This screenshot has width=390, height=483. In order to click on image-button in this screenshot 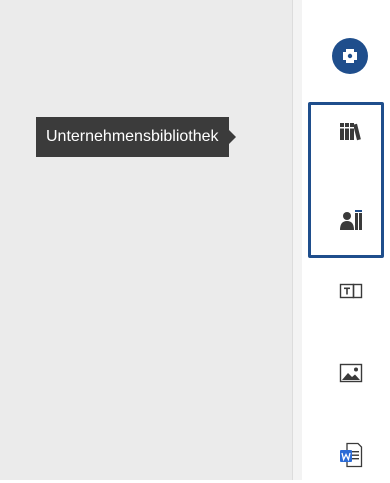, I will do `click(351, 373)`.